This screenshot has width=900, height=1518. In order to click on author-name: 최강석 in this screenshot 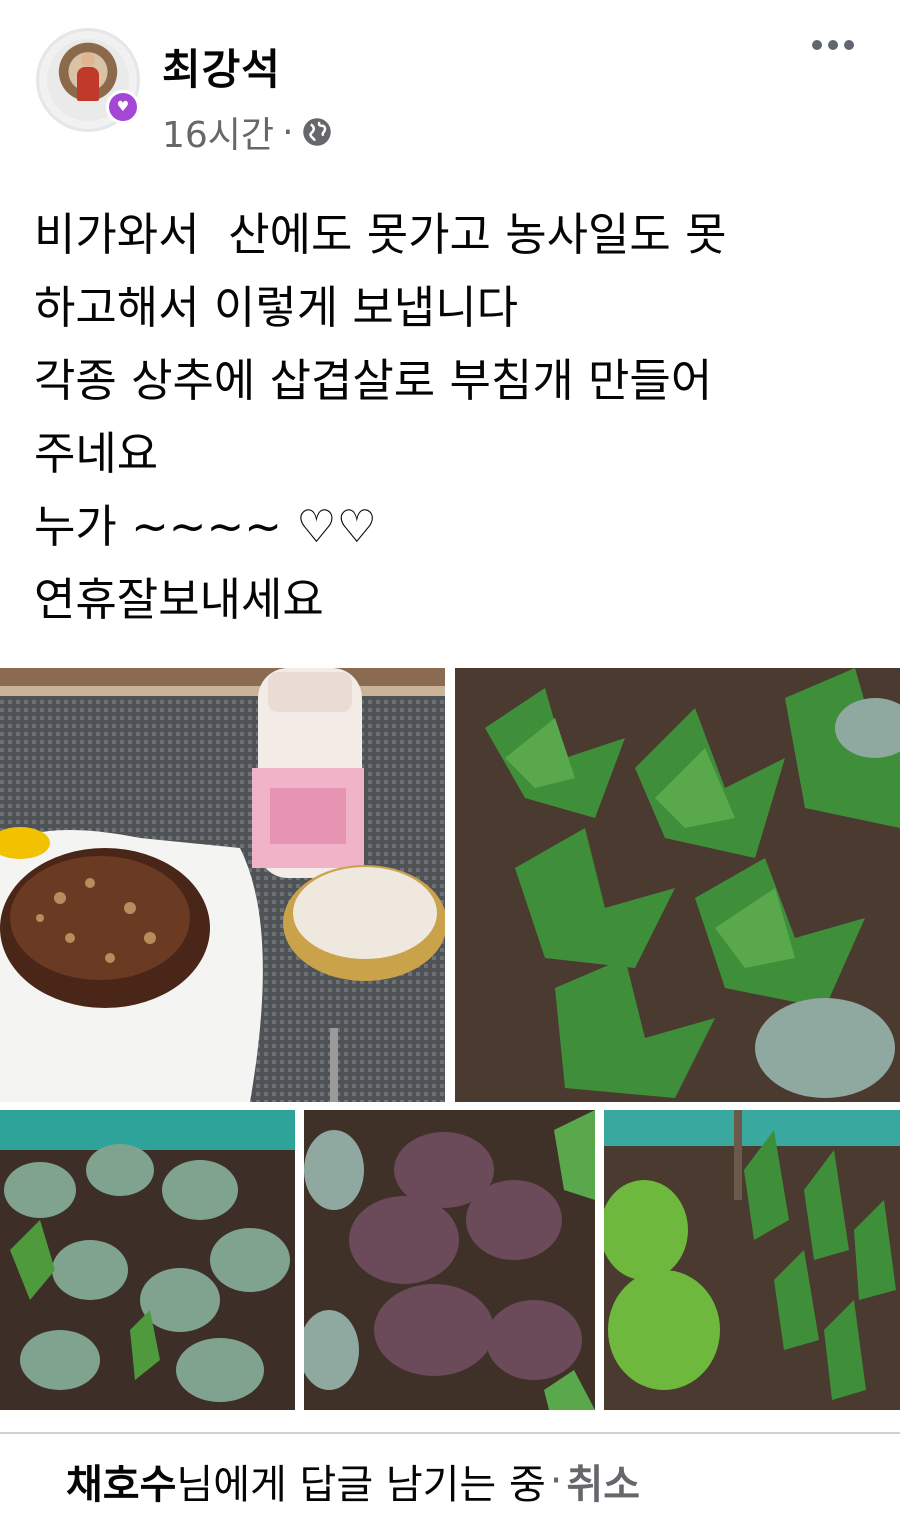, I will do `click(221, 66)`.